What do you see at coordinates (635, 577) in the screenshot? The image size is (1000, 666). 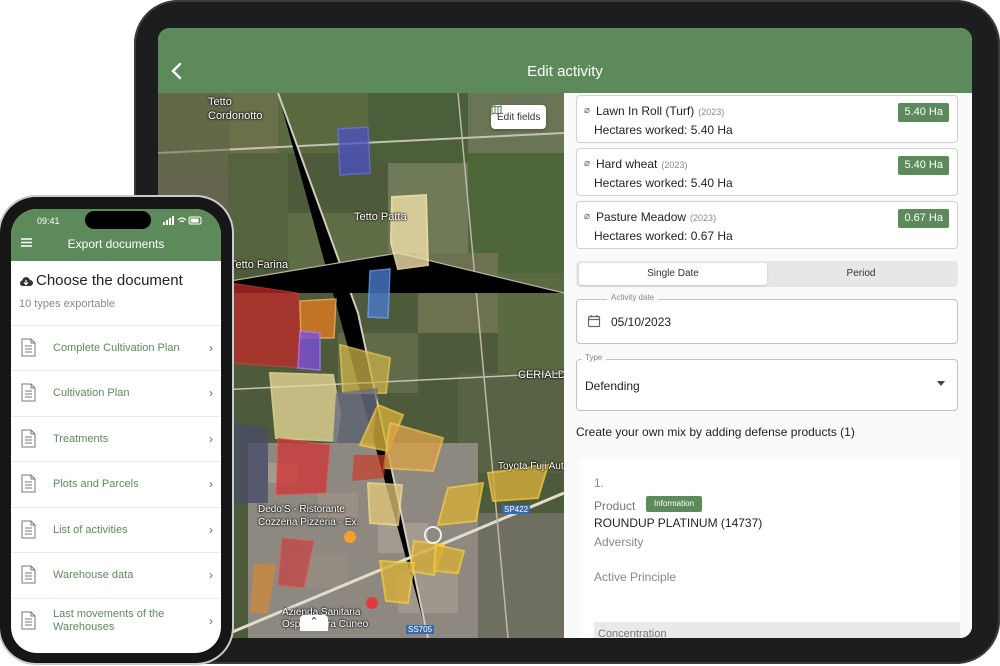 I see `active-principle-label: Active Principle` at bounding box center [635, 577].